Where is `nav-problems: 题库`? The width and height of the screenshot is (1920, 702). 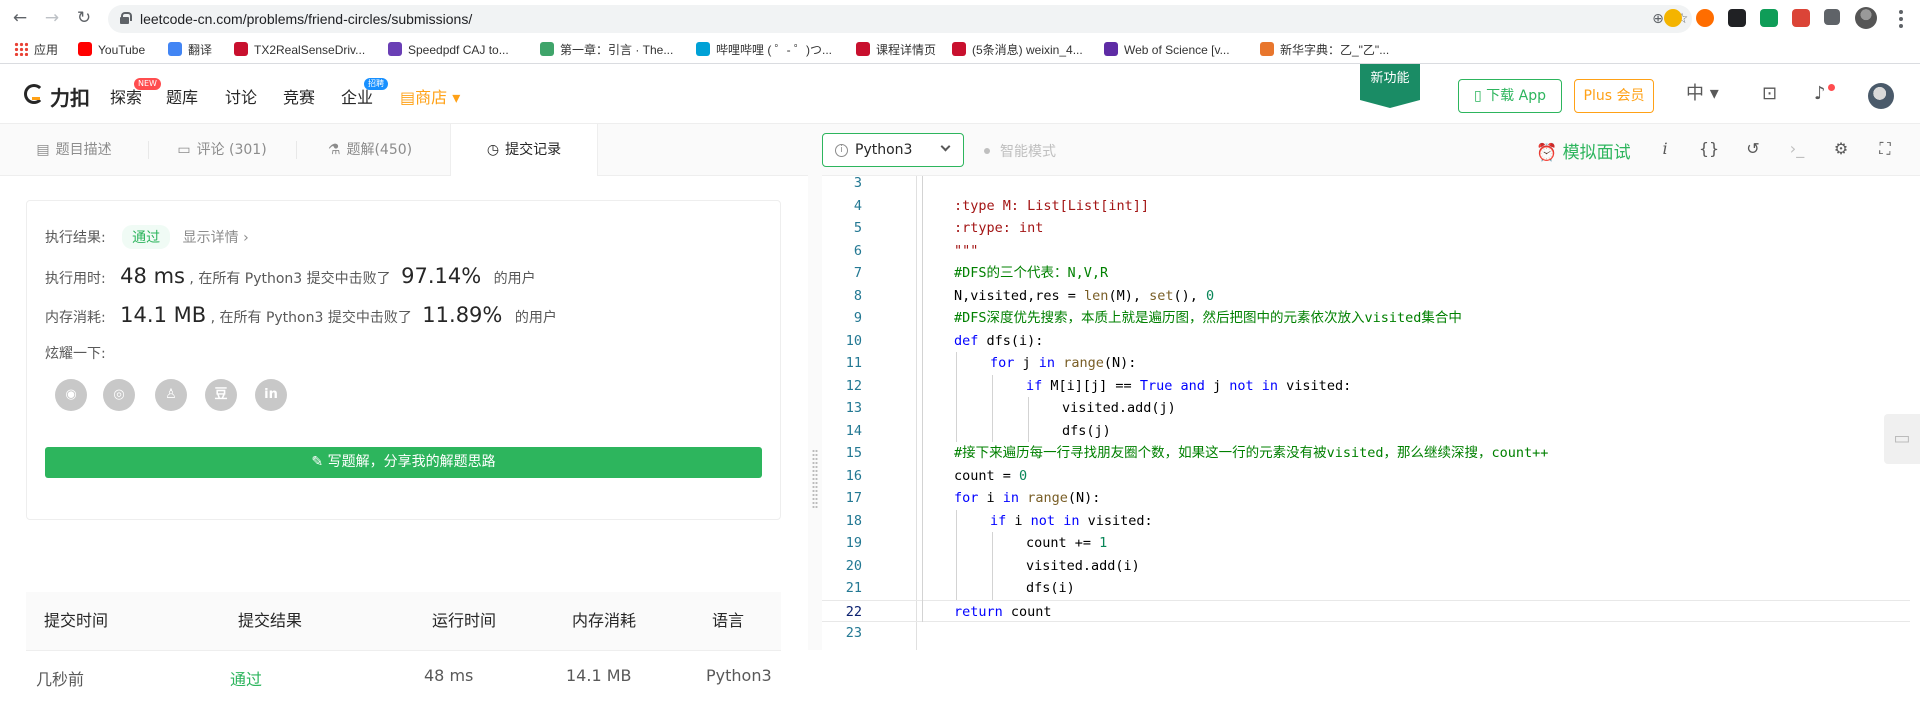 nav-problems: 题库 is located at coordinates (182, 96).